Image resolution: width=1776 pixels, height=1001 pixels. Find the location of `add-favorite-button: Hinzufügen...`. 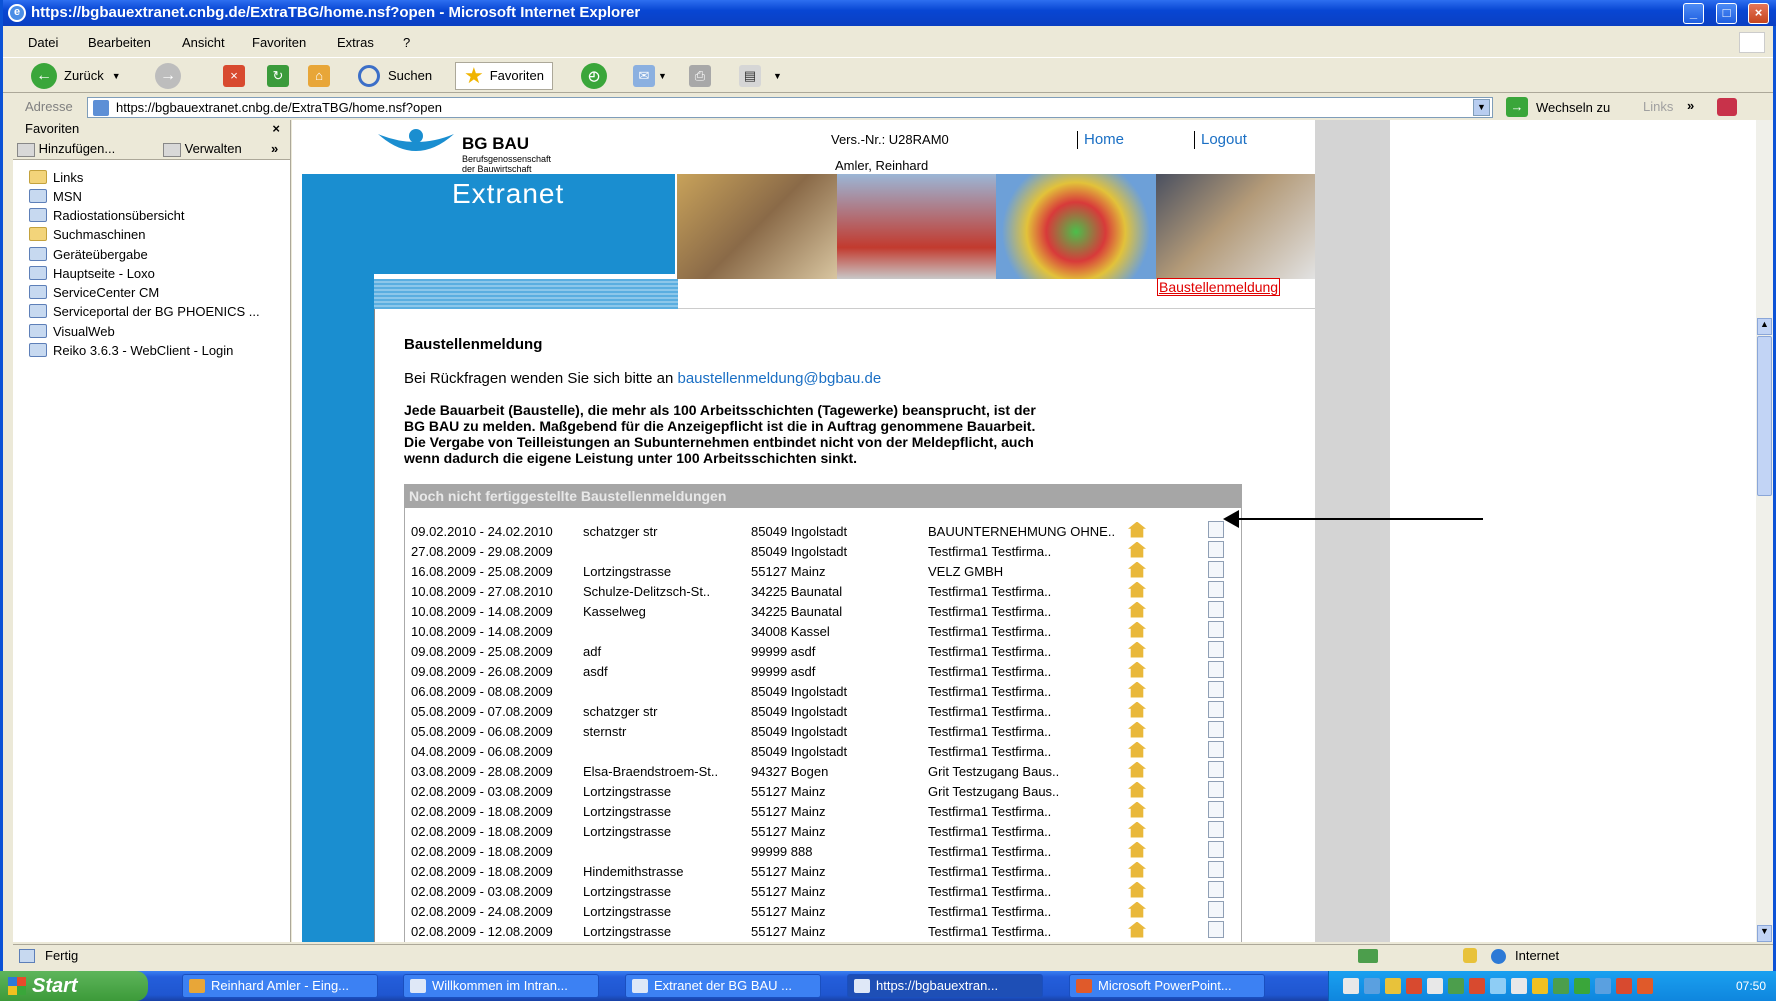

add-favorite-button: Hinzufügen... is located at coordinates (66, 149).